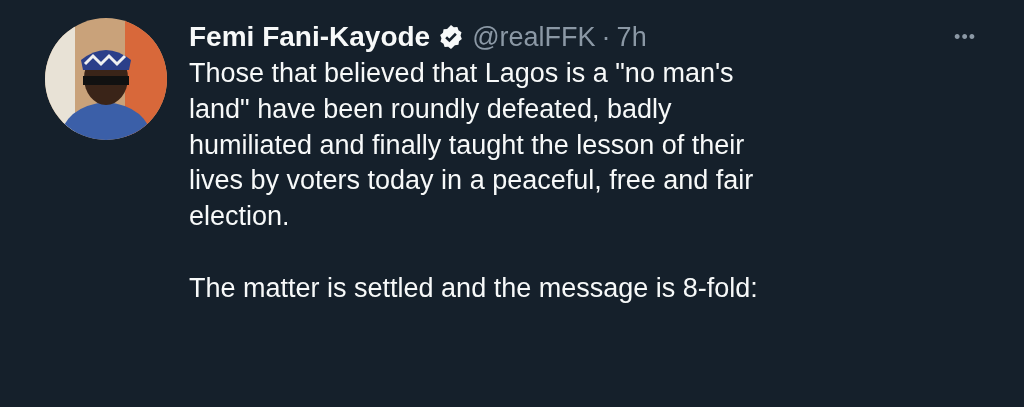 The image size is (1024, 407). What do you see at coordinates (631, 37) in the screenshot?
I see `post-time: 7h` at bounding box center [631, 37].